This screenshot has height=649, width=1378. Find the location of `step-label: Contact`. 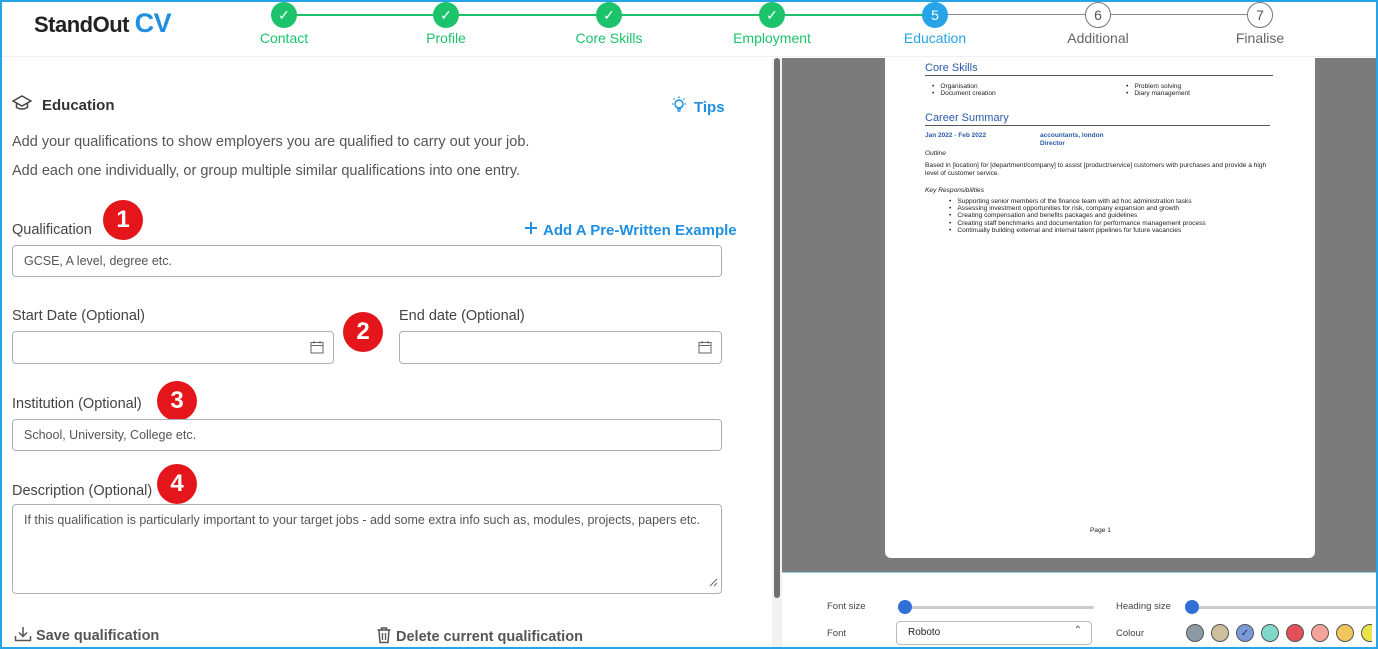

step-label: Contact is located at coordinates (284, 38).